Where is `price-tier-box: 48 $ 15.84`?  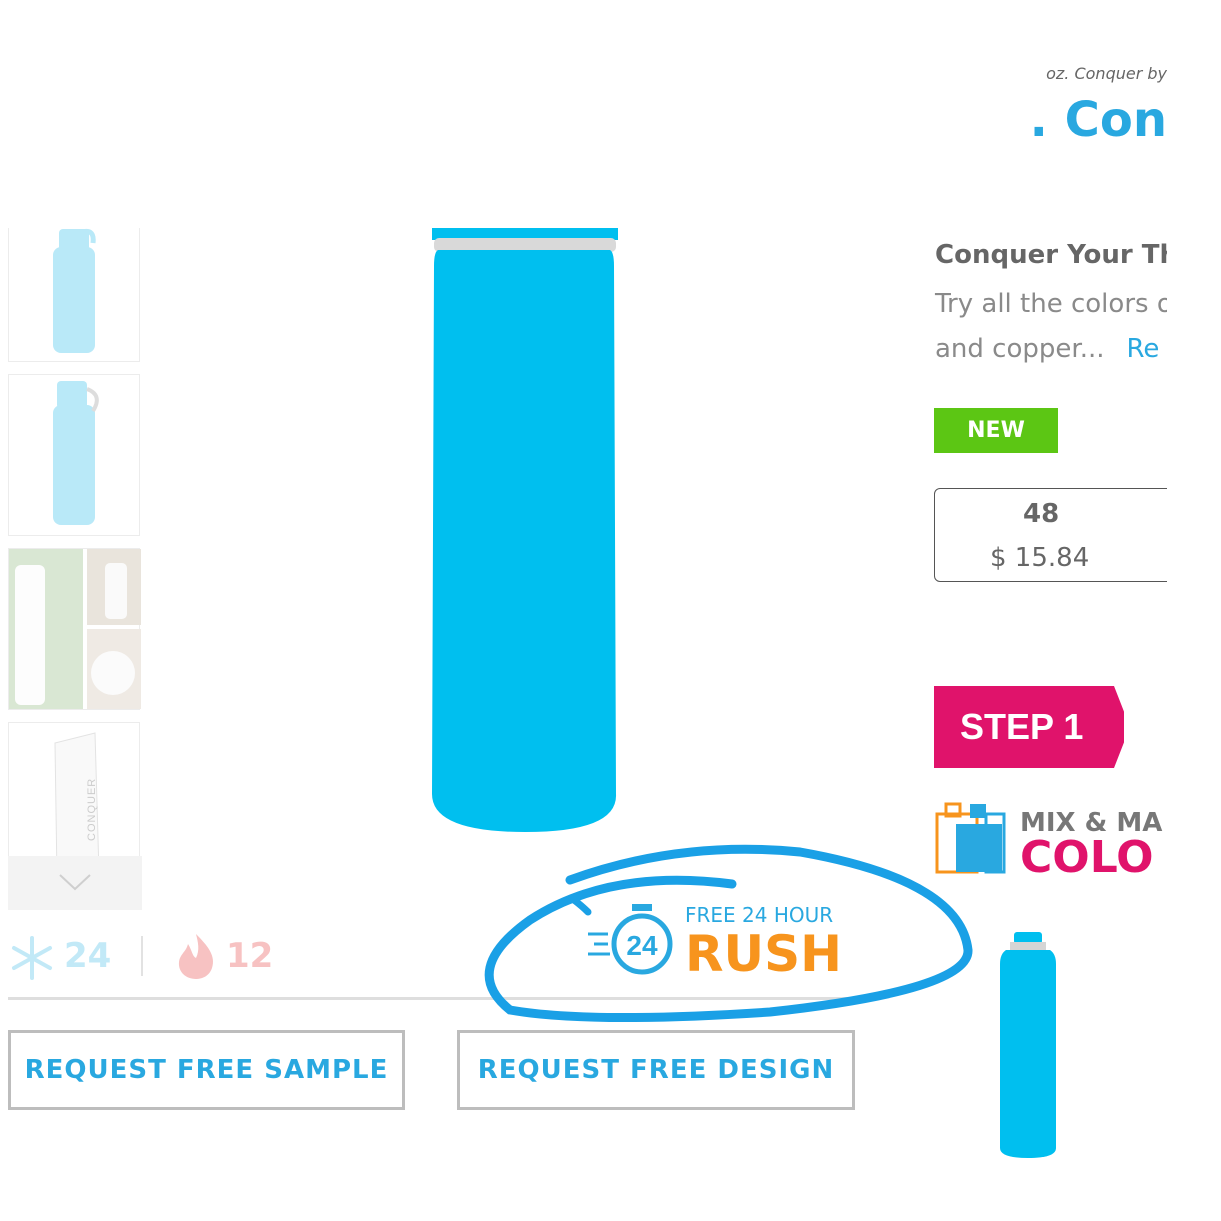 price-tier-box: 48 $ 15.84 is located at coordinates (1050, 535).